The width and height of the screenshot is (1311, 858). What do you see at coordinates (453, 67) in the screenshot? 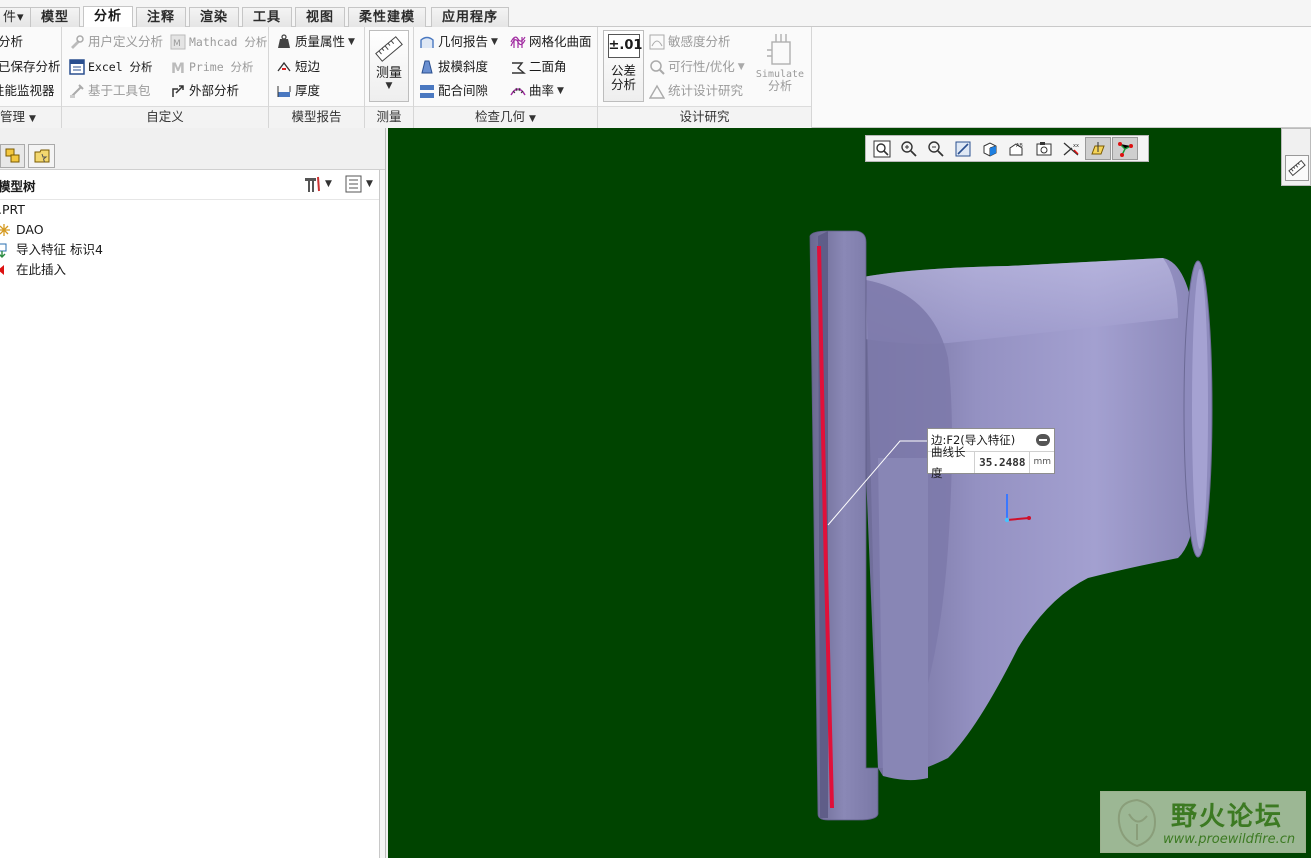
I see `draft-button: 拔模斜度` at bounding box center [453, 67].